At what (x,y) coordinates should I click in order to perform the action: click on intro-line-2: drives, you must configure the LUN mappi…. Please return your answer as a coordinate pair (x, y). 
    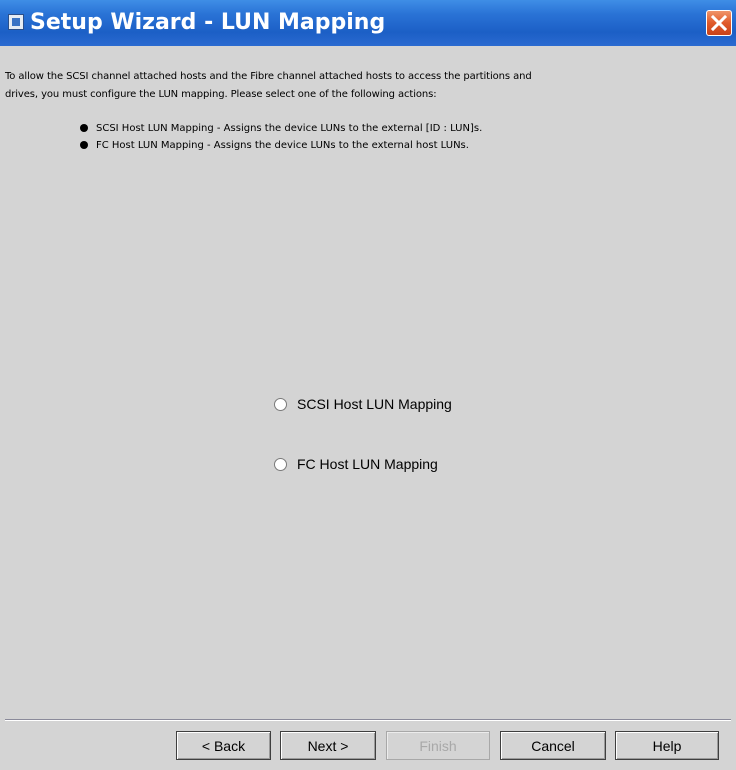
    Looking at the image, I should click on (221, 94).